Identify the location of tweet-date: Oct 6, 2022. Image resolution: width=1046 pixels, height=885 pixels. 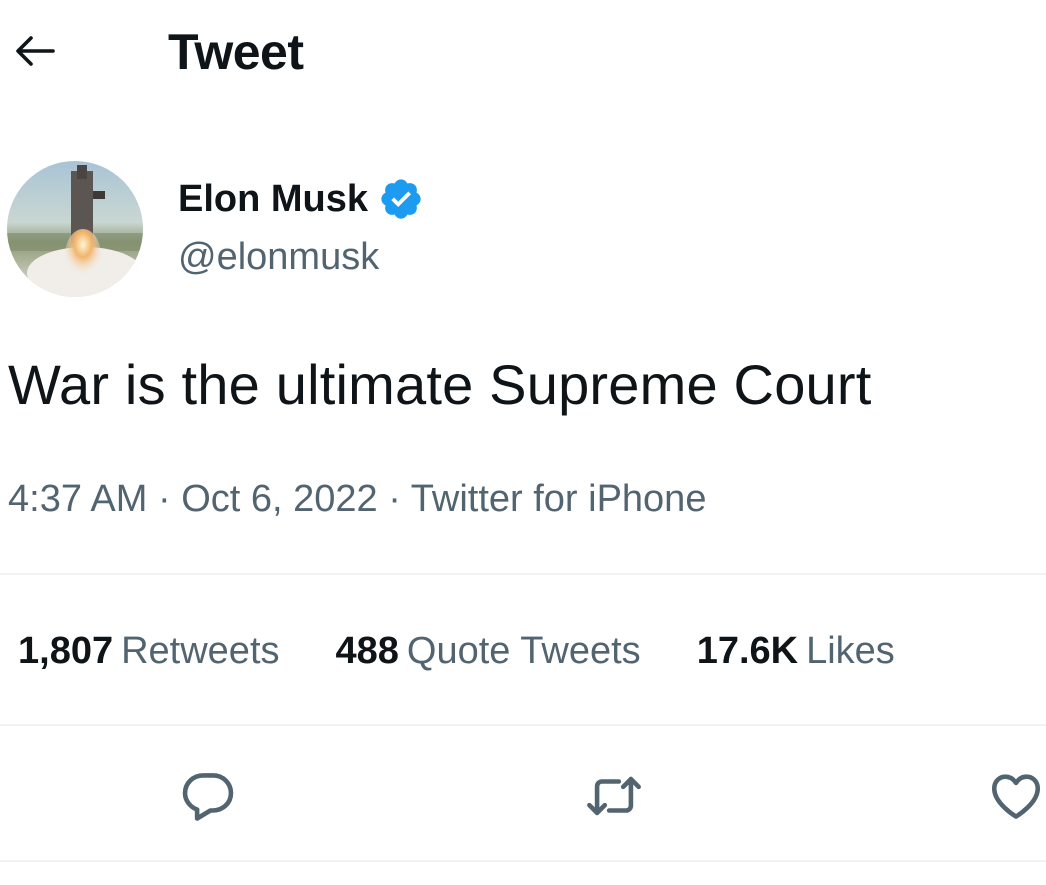
(279, 499).